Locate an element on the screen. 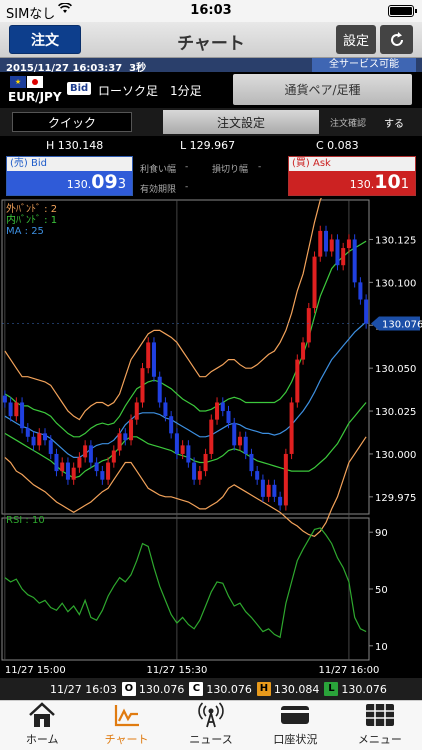 The width and height of the screenshot is (422, 750). tab-menu: メニュー is located at coordinates (380, 725).